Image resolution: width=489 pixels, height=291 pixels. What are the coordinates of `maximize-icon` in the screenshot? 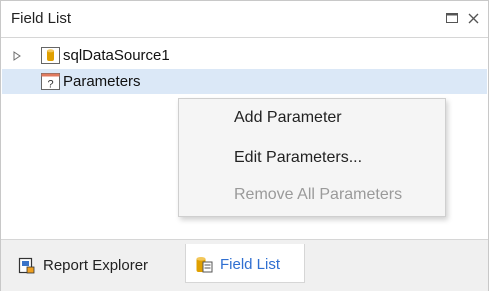 It's located at (452, 18).